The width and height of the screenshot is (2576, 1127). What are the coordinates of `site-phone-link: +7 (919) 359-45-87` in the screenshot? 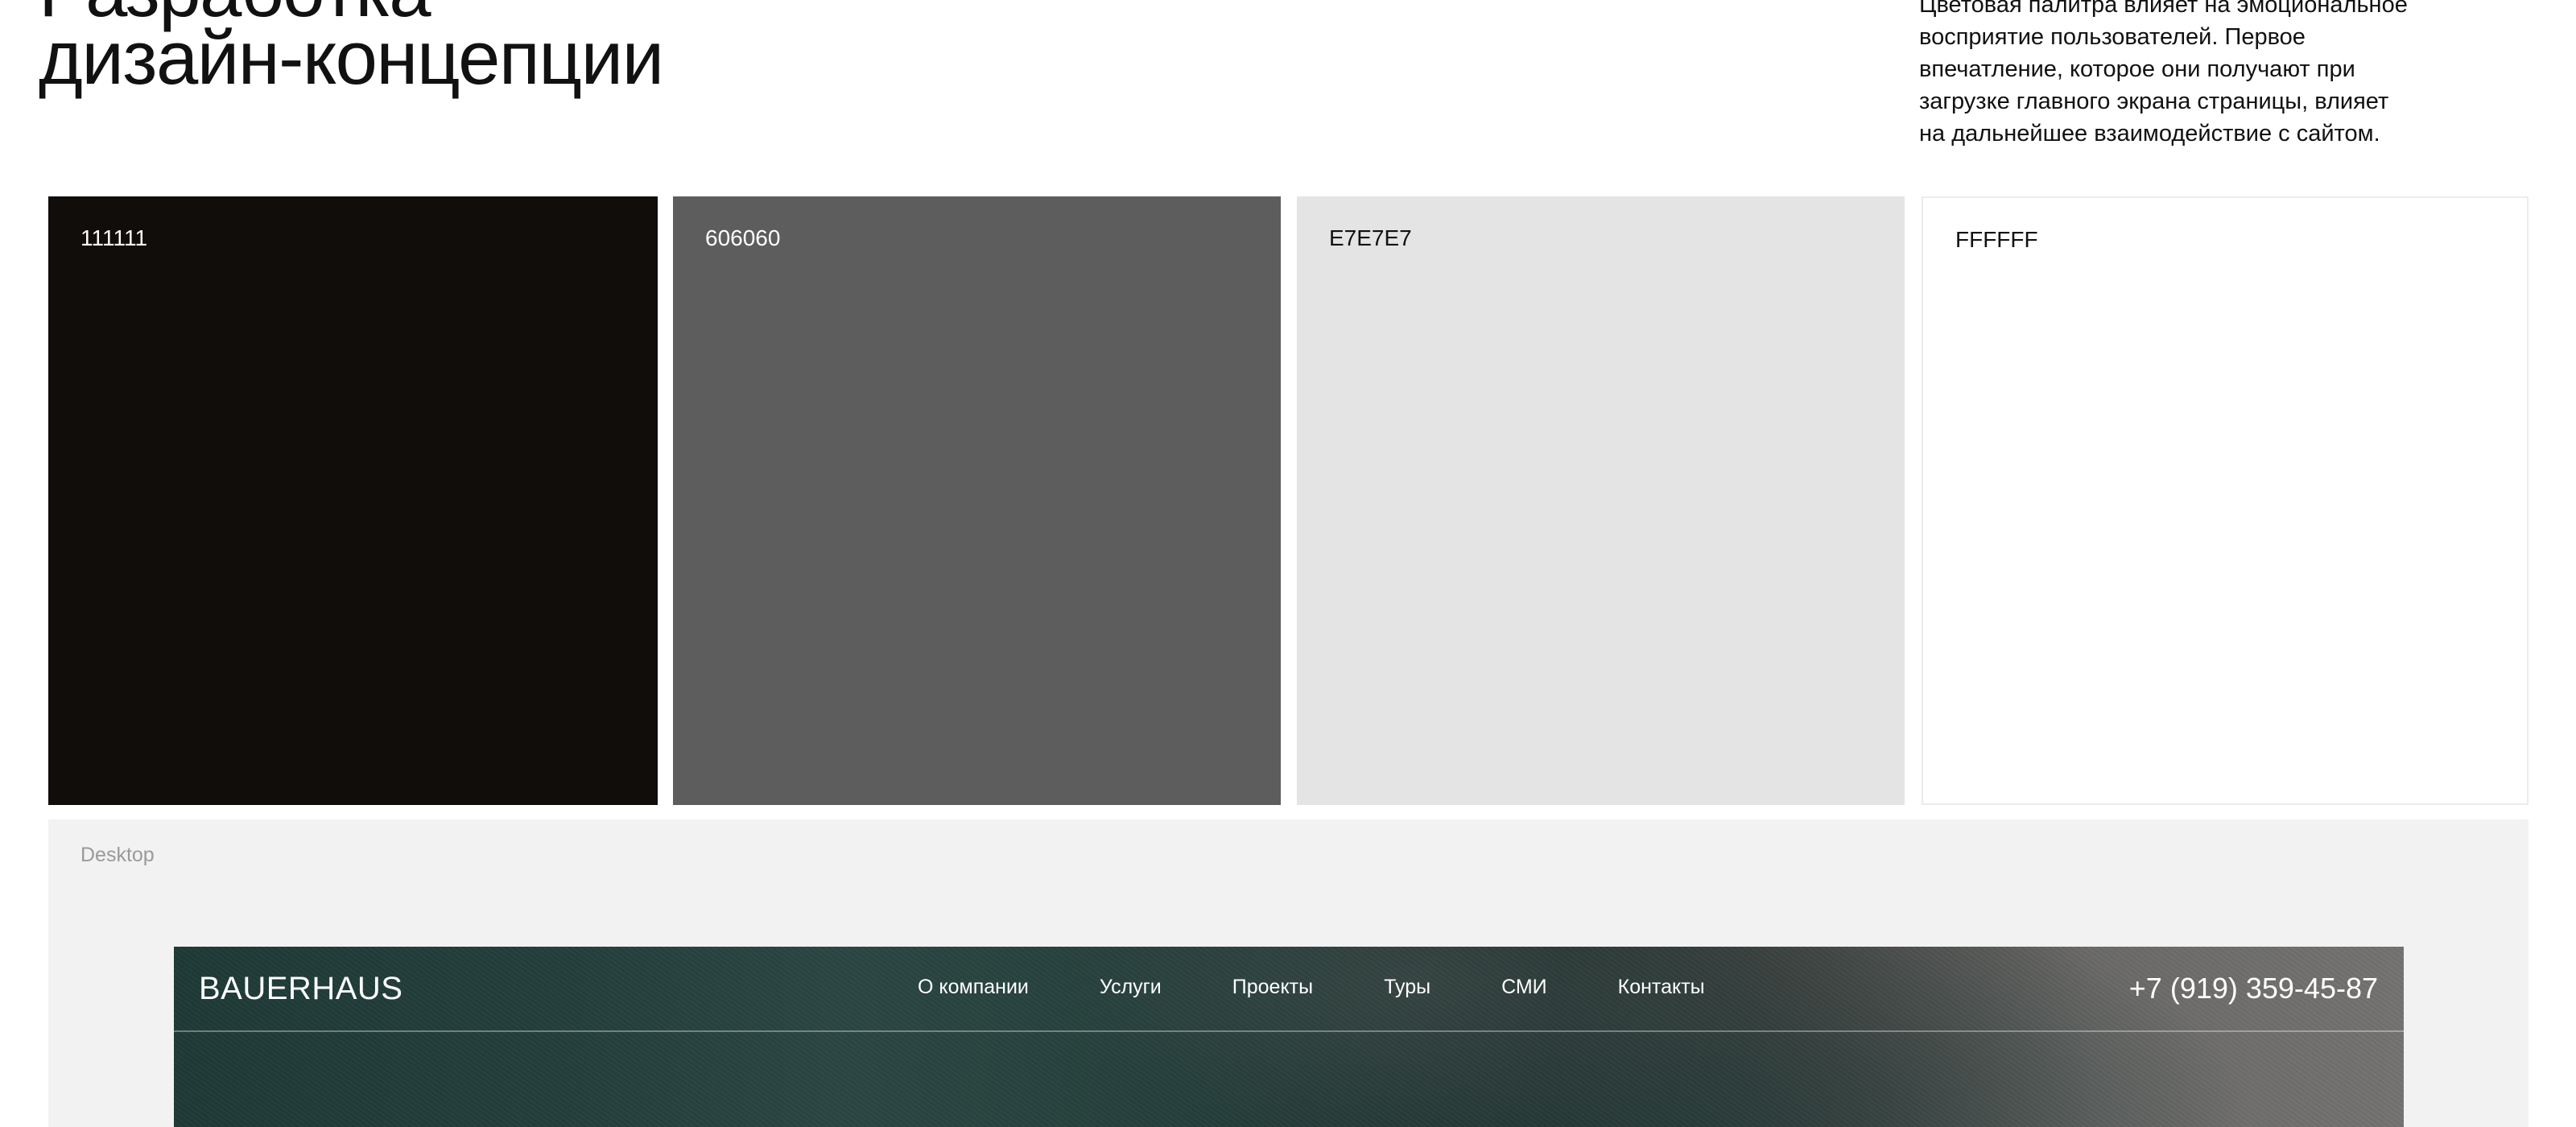 It's located at (2253, 988).